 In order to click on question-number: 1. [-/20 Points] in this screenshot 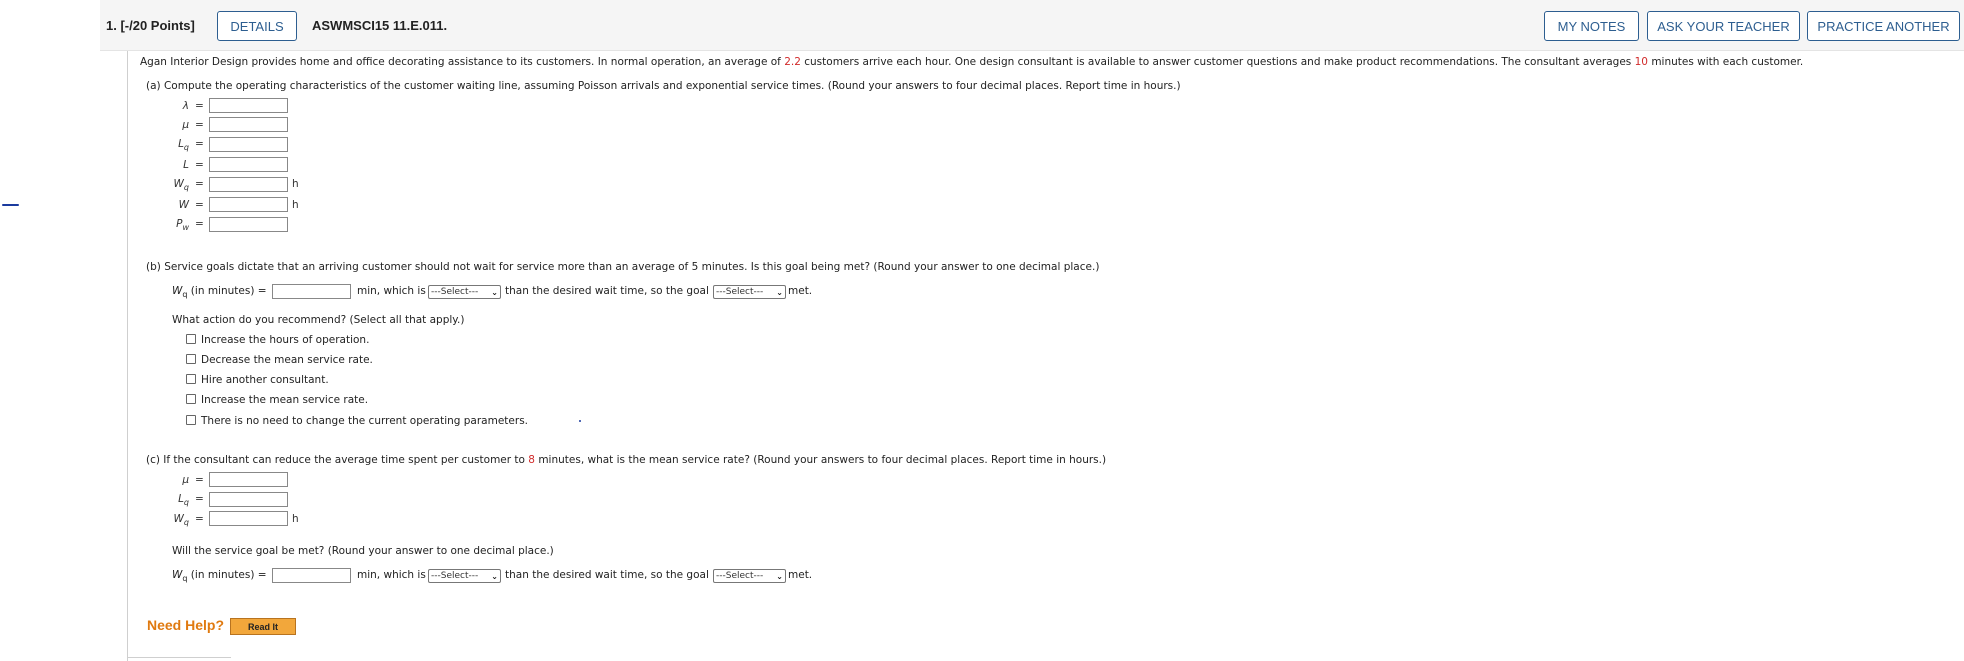, I will do `click(150, 25)`.